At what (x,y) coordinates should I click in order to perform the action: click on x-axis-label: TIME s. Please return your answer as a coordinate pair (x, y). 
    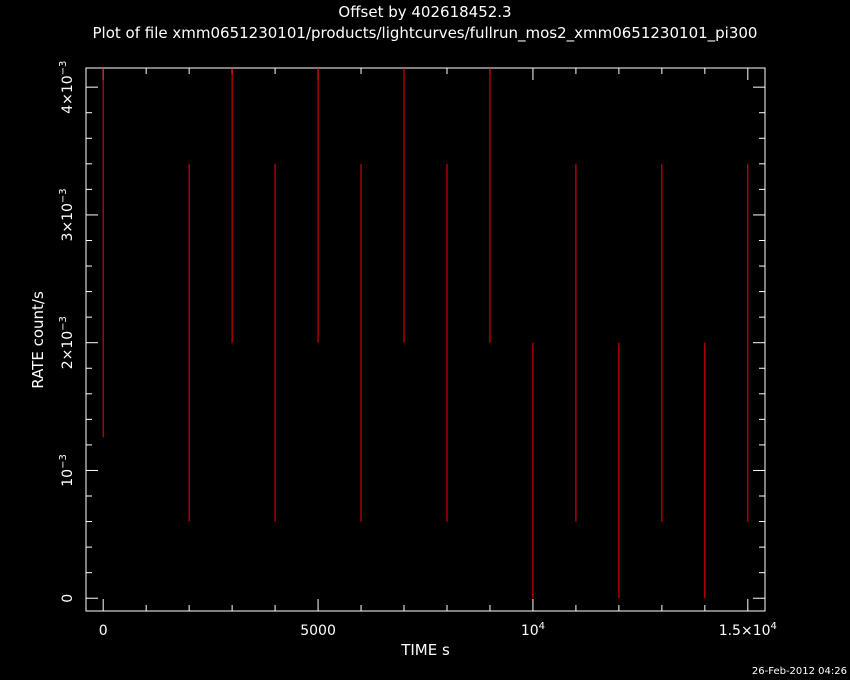
    Looking at the image, I should click on (425, 650).